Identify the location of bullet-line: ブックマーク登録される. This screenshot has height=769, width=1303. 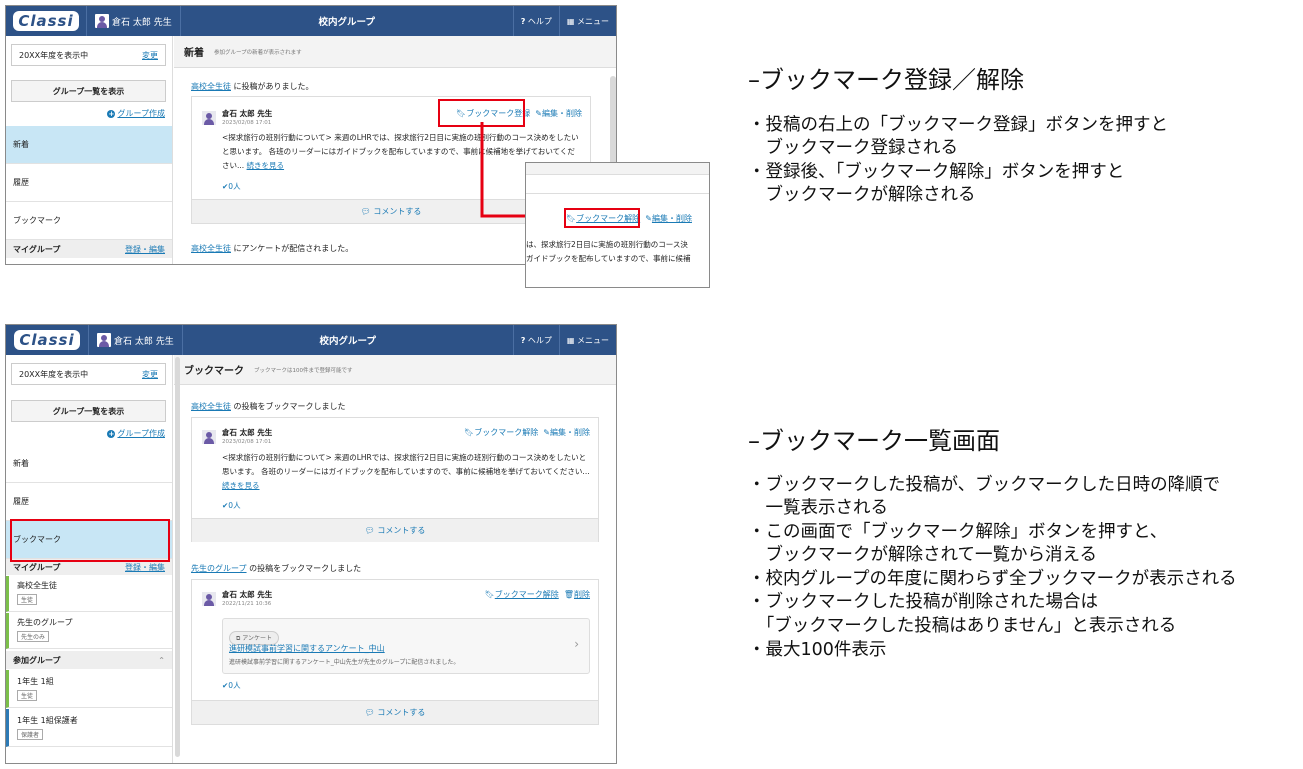
(853, 148).